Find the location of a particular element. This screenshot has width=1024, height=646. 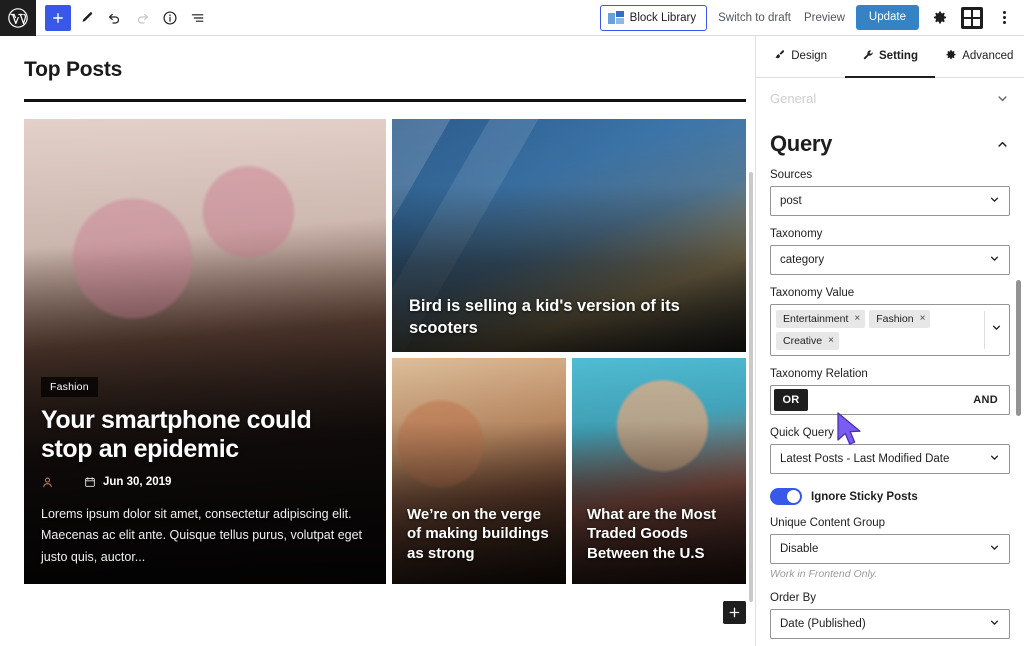

ignore-sticky-posts-label: Ignore Sticky Posts is located at coordinates (864, 496).